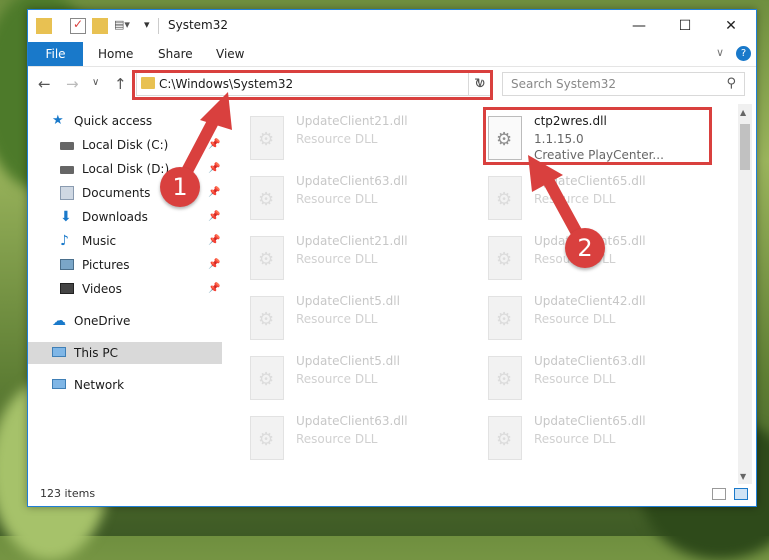  Describe the element at coordinates (122, 26) in the screenshot. I see `quick-access-customize-icon: ▤▾` at that location.